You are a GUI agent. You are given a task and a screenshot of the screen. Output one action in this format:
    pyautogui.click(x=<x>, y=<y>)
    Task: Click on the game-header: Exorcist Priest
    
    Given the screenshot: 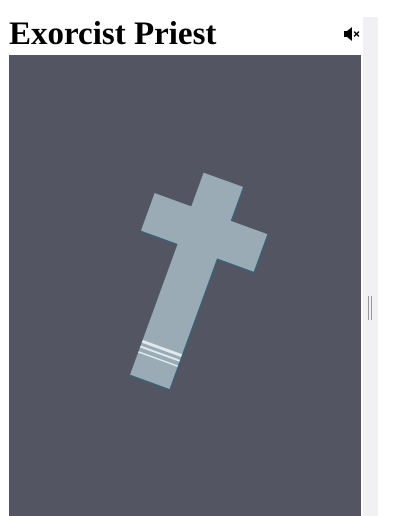 What is the action you would take?
    pyautogui.click(x=185, y=35)
    